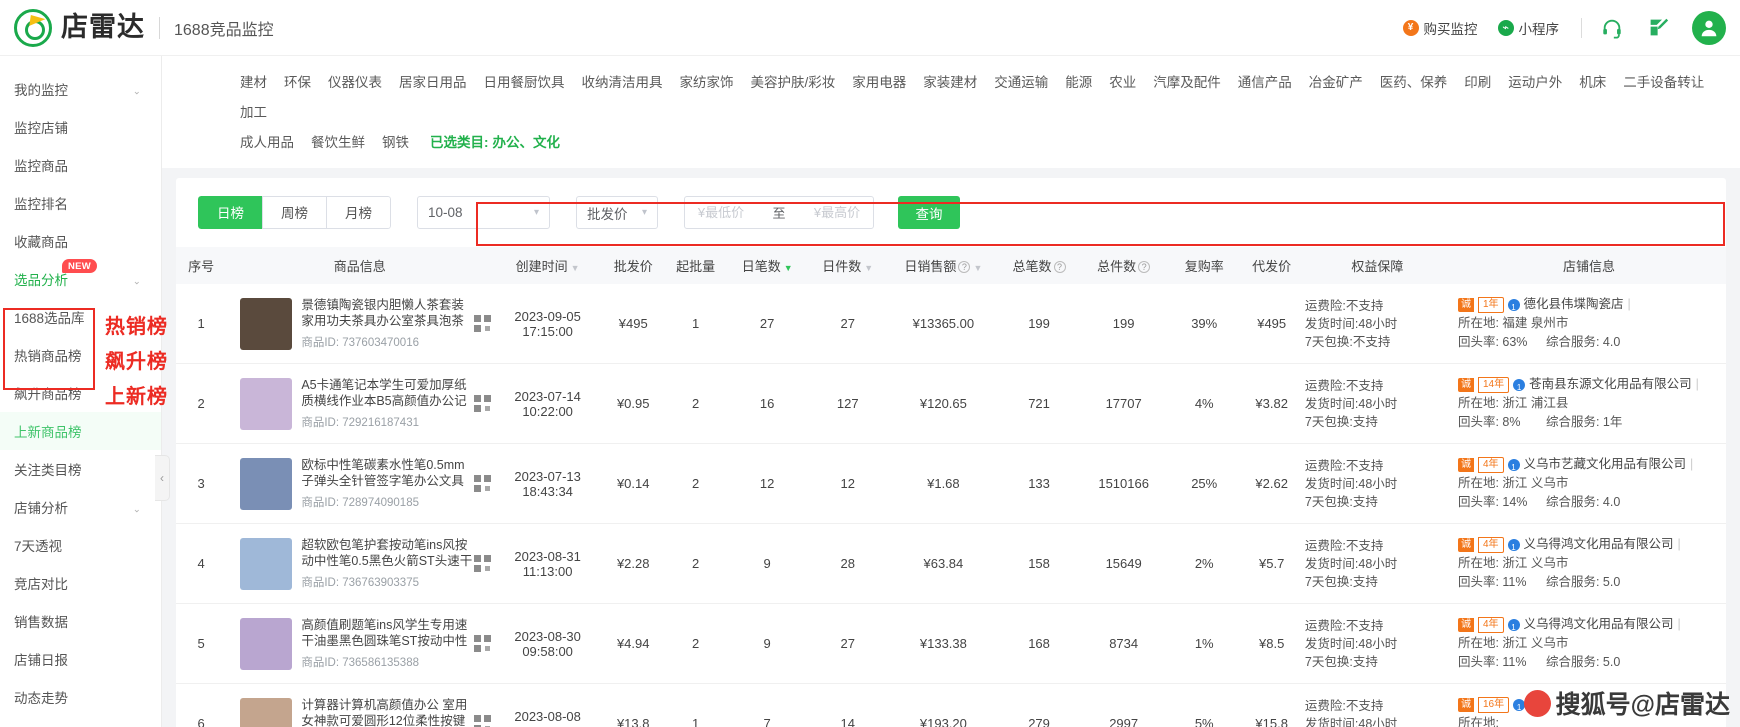  Describe the element at coordinates (387, 473) in the screenshot. I see `product-title: 欧标中性笔碳素水性笔0.5mm子弹头全针管签字笔办公文具厂家批发` at that location.